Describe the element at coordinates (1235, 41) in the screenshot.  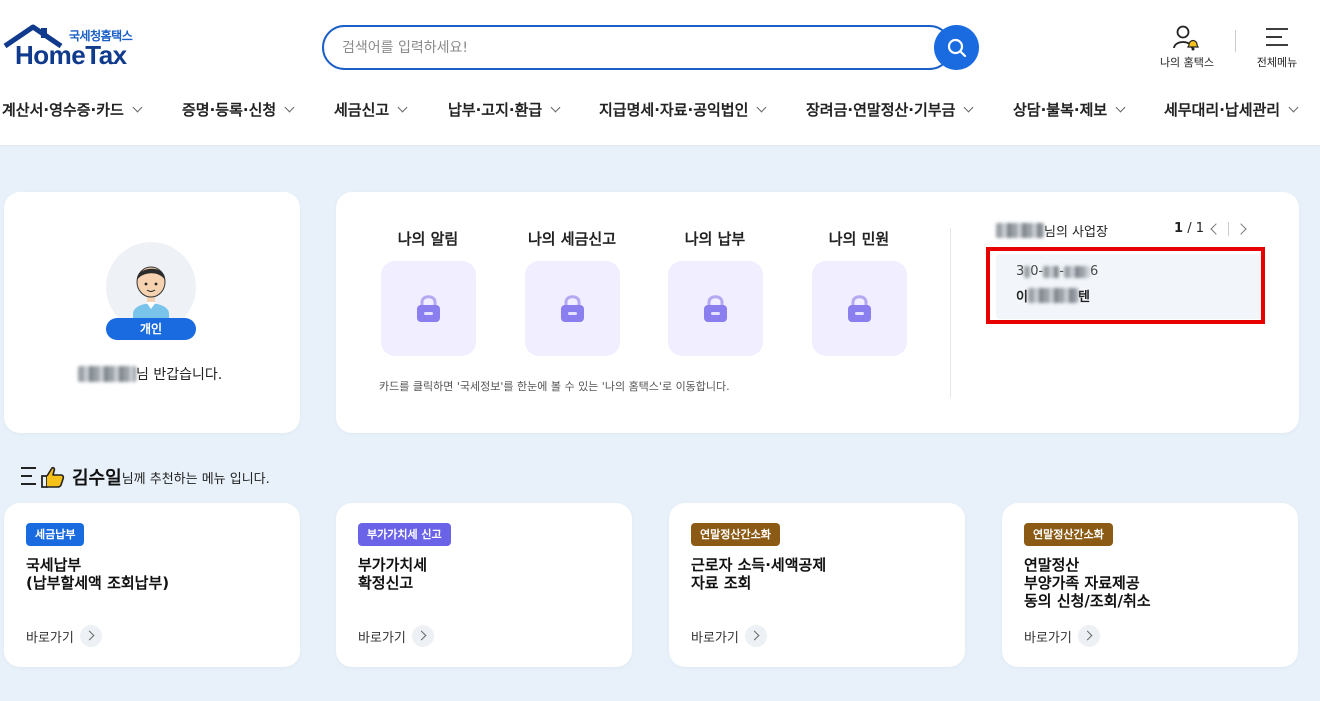
I see `header-divider` at that location.